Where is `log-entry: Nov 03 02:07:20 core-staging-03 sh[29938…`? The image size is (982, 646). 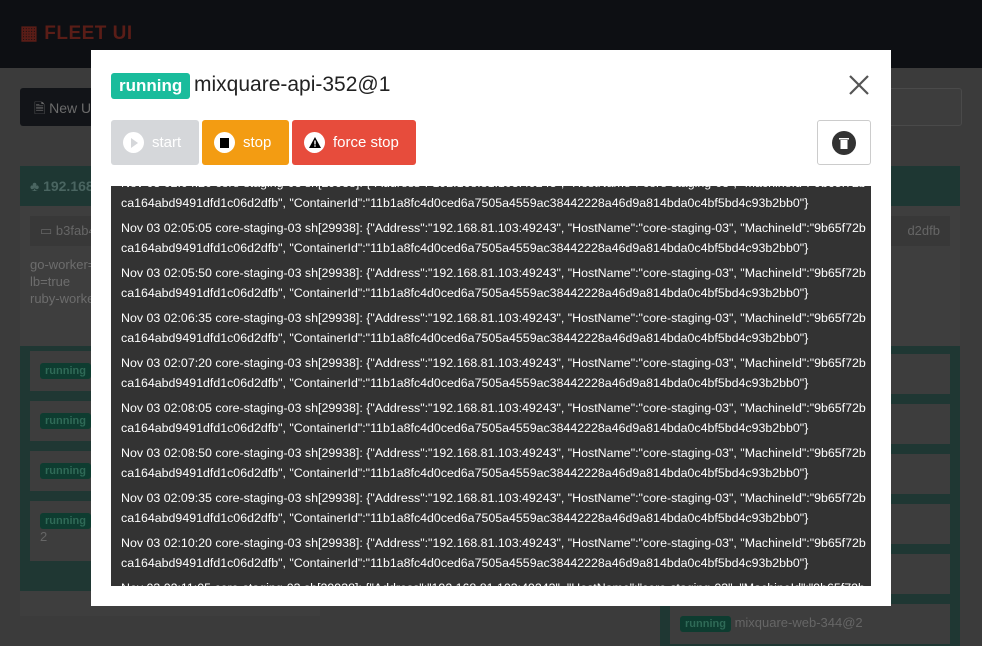
log-entry: Nov 03 02:07:20 core-staging-03 sh[29938… is located at coordinates (493, 373).